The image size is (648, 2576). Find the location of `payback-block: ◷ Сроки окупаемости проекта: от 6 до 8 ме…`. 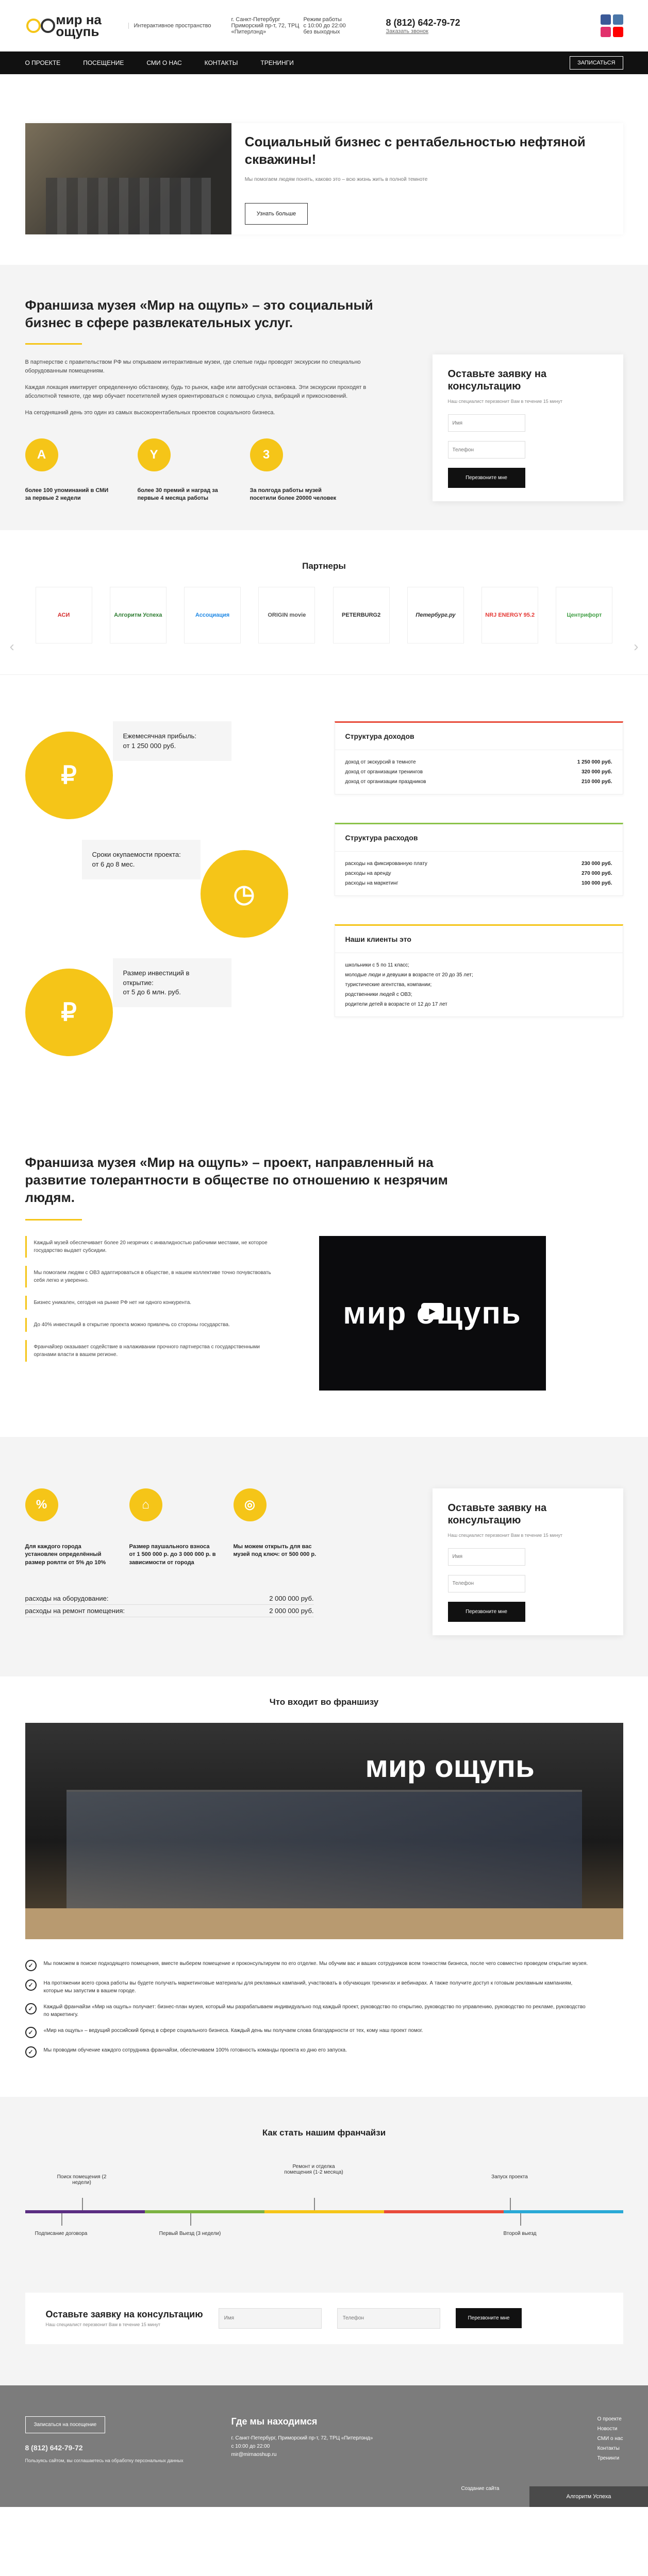

payback-block: ◷ Сроки окупаемости проекта: от 6 до 8 ме… is located at coordinates (170, 899).